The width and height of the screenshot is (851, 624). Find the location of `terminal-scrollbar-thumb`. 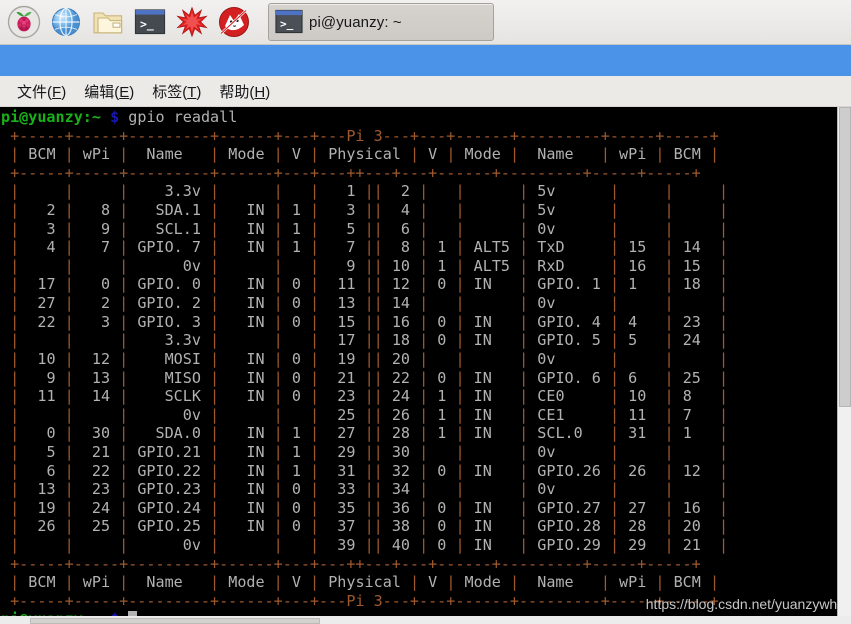

terminal-scrollbar-thumb is located at coordinates (845, 257).